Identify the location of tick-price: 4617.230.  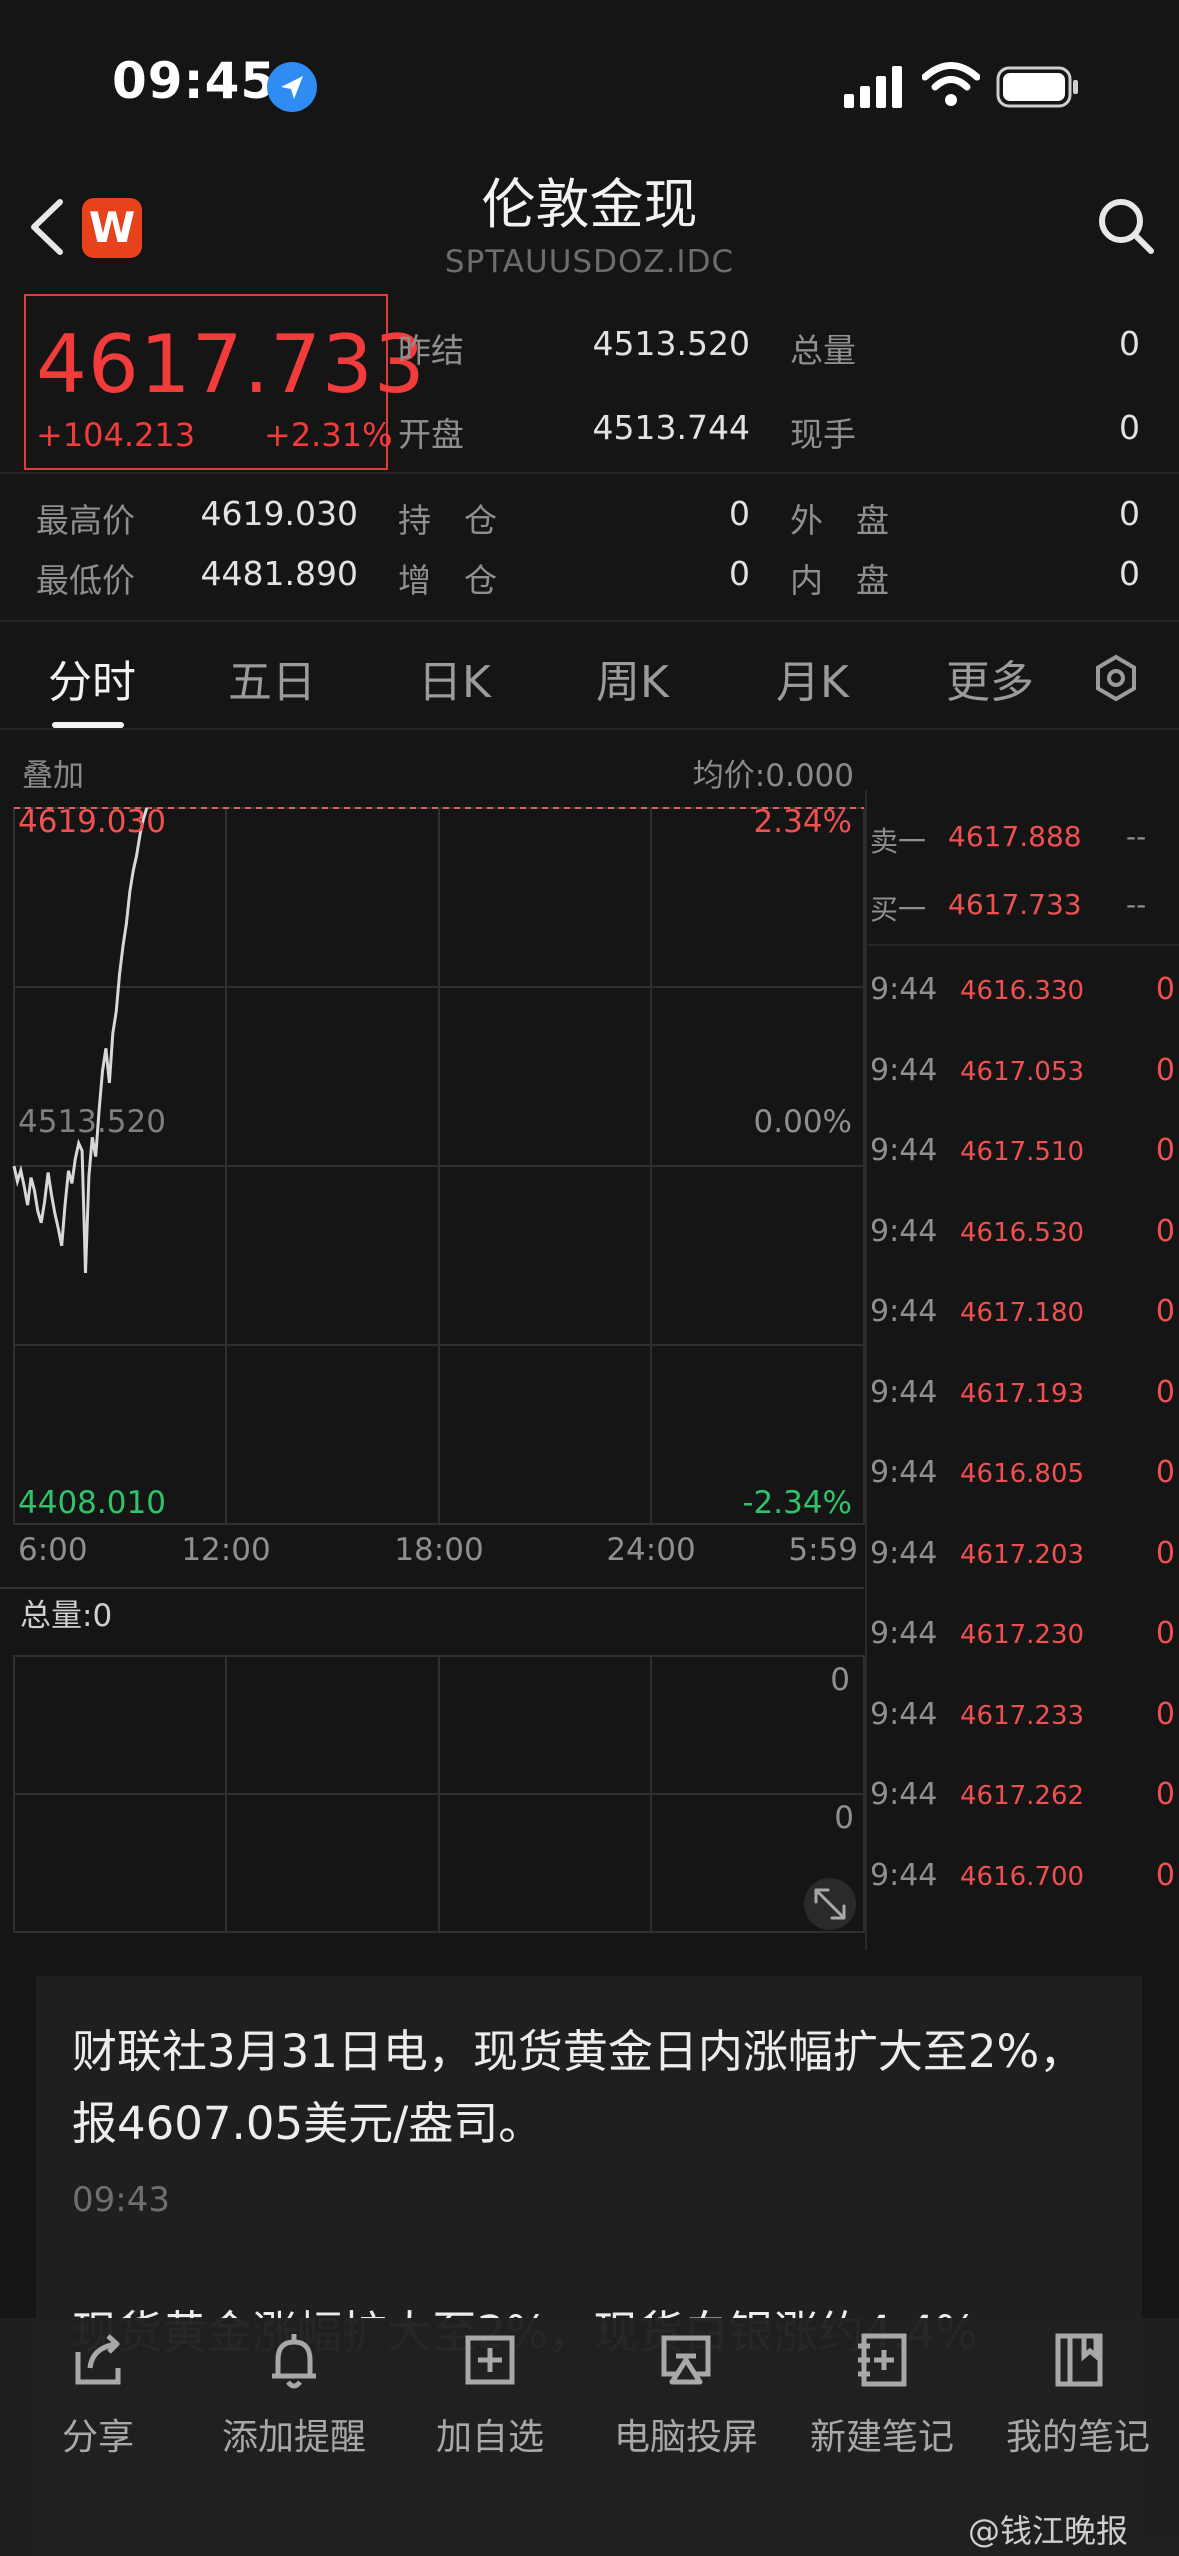
(1022, 1635).